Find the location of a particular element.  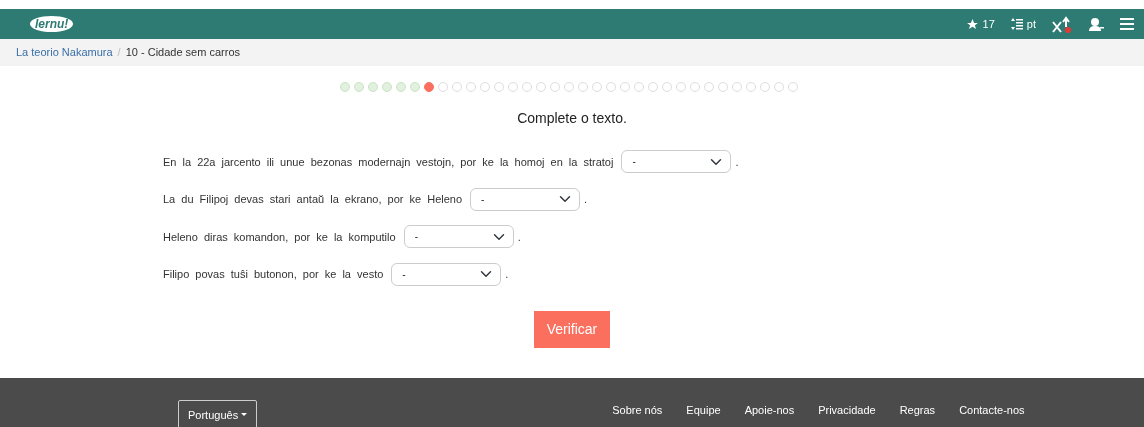

list-icon is located at coordinates (1016, 24).